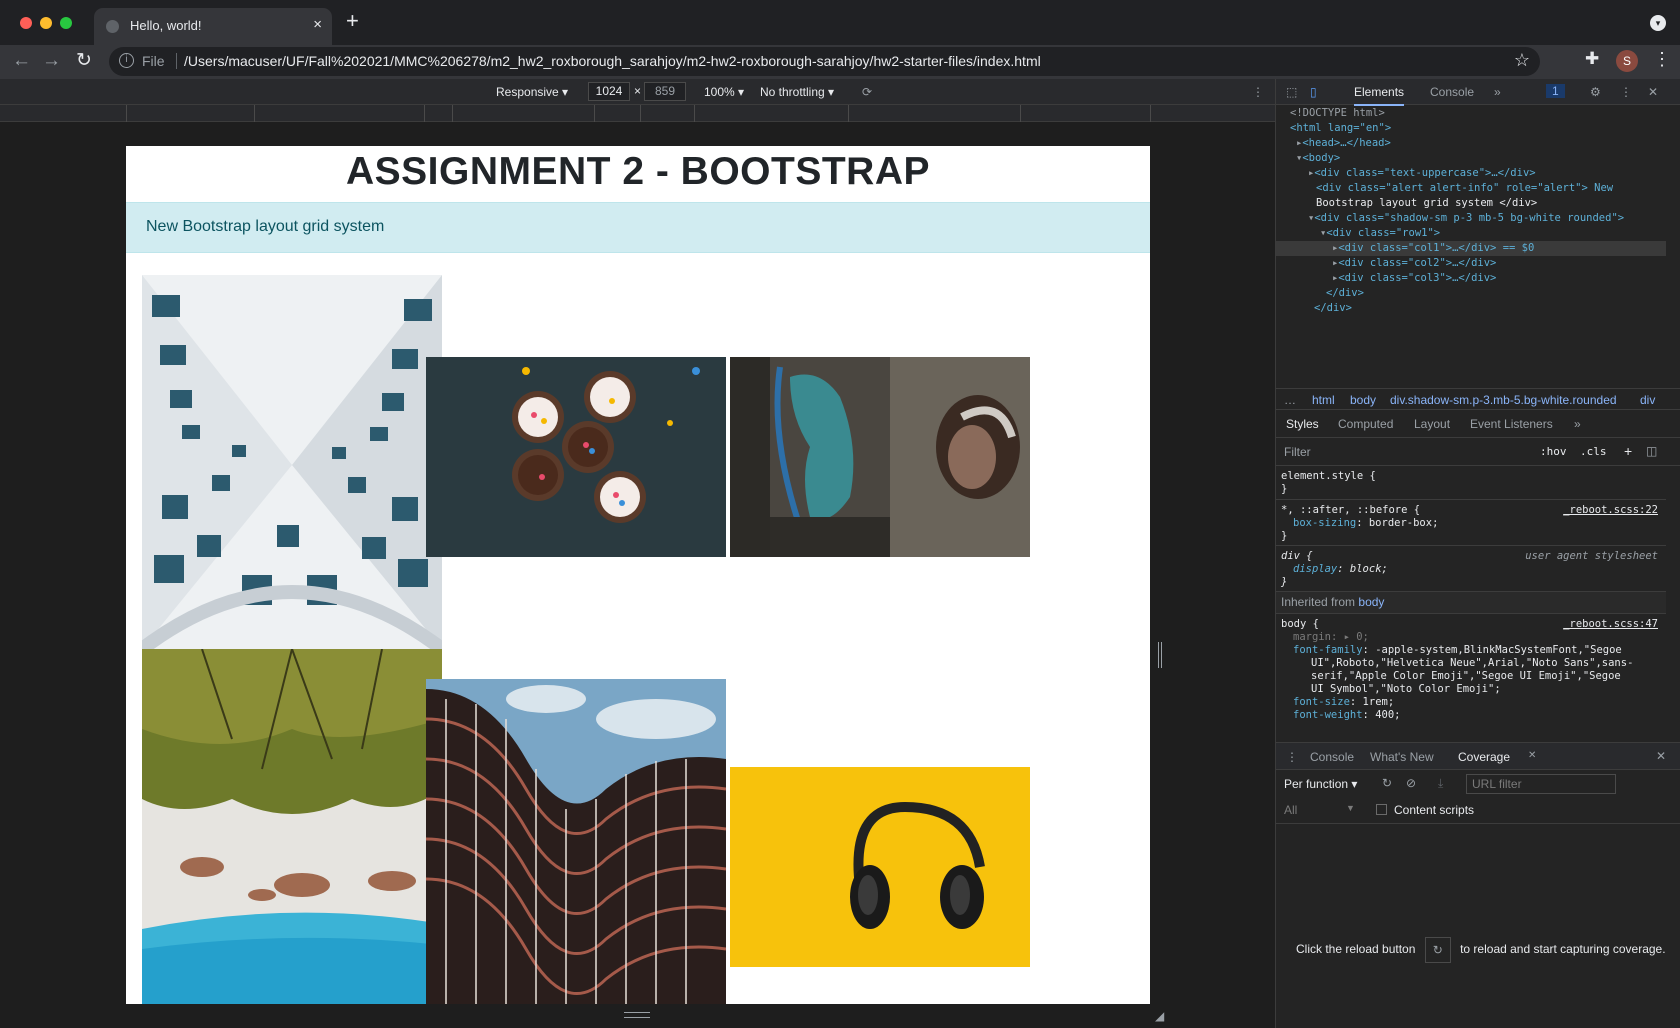 The image size is (1680, 1028). Describe the element at coordinates (1291, 92) in the screenshot. I see `inspect-element-icon: ⬚` at that location.